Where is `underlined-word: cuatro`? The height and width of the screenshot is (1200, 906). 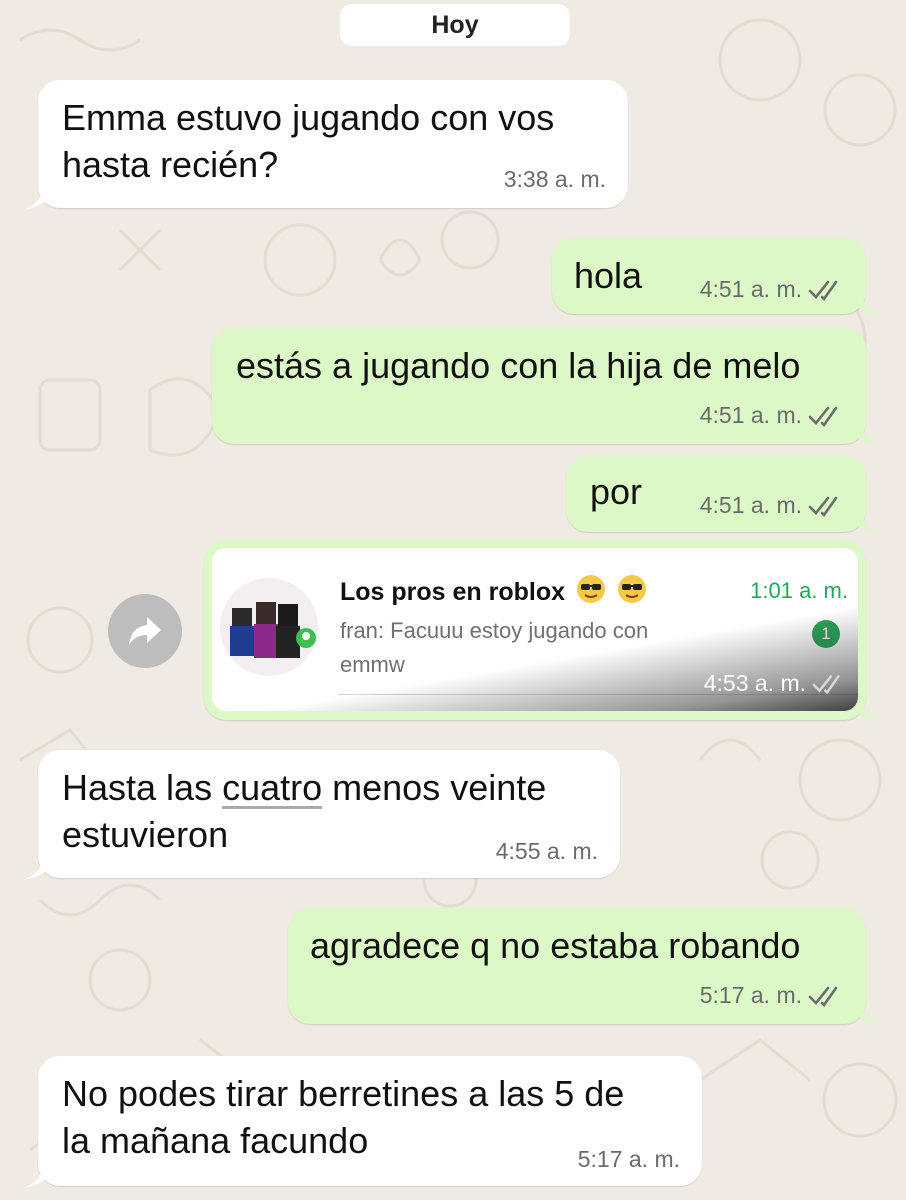
underlined-word: cuatro is located at coordinates (272, 787).